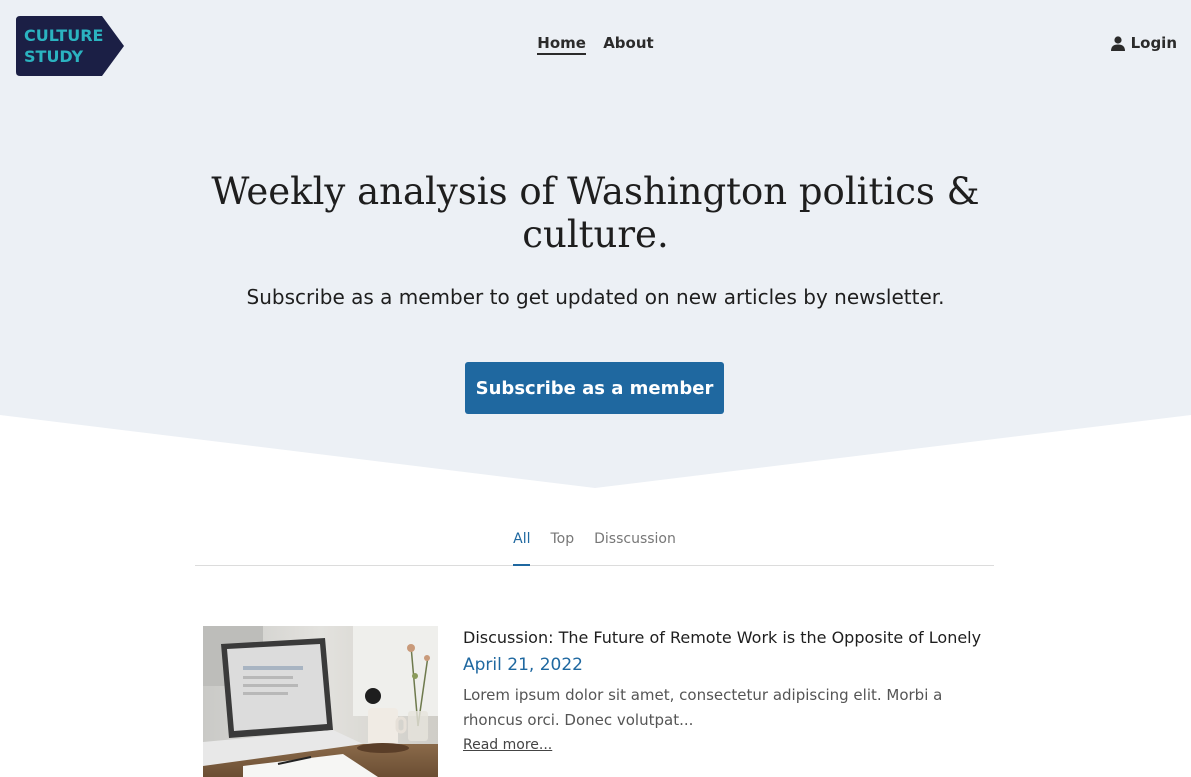 The width and height of the screenshot is (1191, 777). I want to click on user-icon, so click(1117, 43).